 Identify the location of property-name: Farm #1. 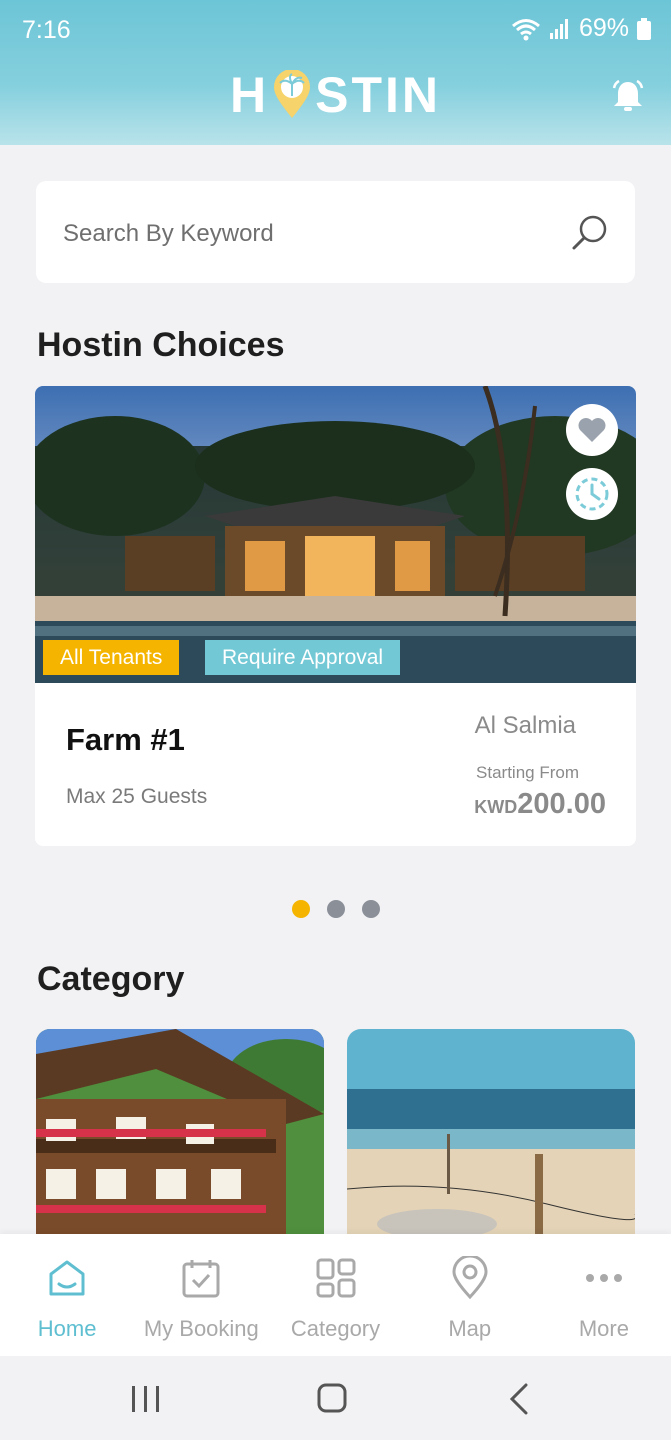
(125, 739).